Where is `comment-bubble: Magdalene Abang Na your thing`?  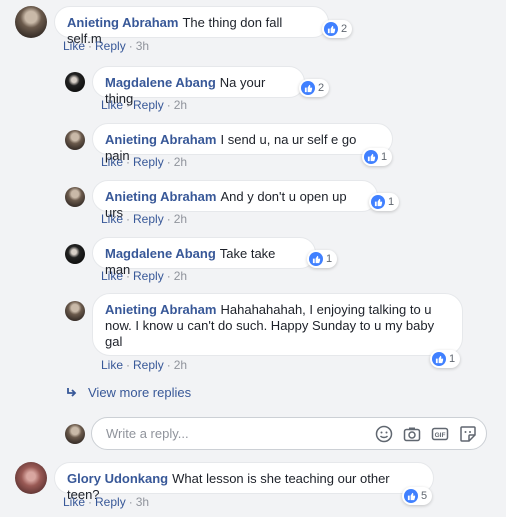
comment-bubble: Magdalene Abang Na your thing is located at coordinates (198, 86).